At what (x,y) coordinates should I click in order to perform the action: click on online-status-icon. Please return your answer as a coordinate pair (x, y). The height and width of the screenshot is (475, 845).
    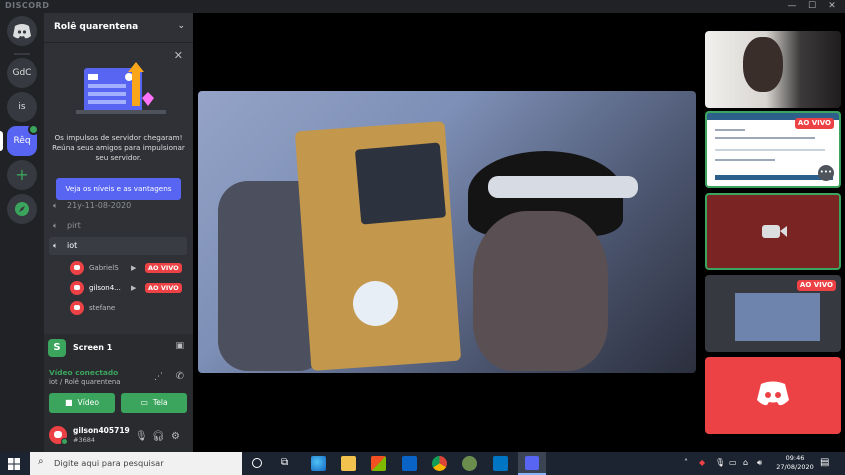
    Looking at the image, I should click on (64, 441).